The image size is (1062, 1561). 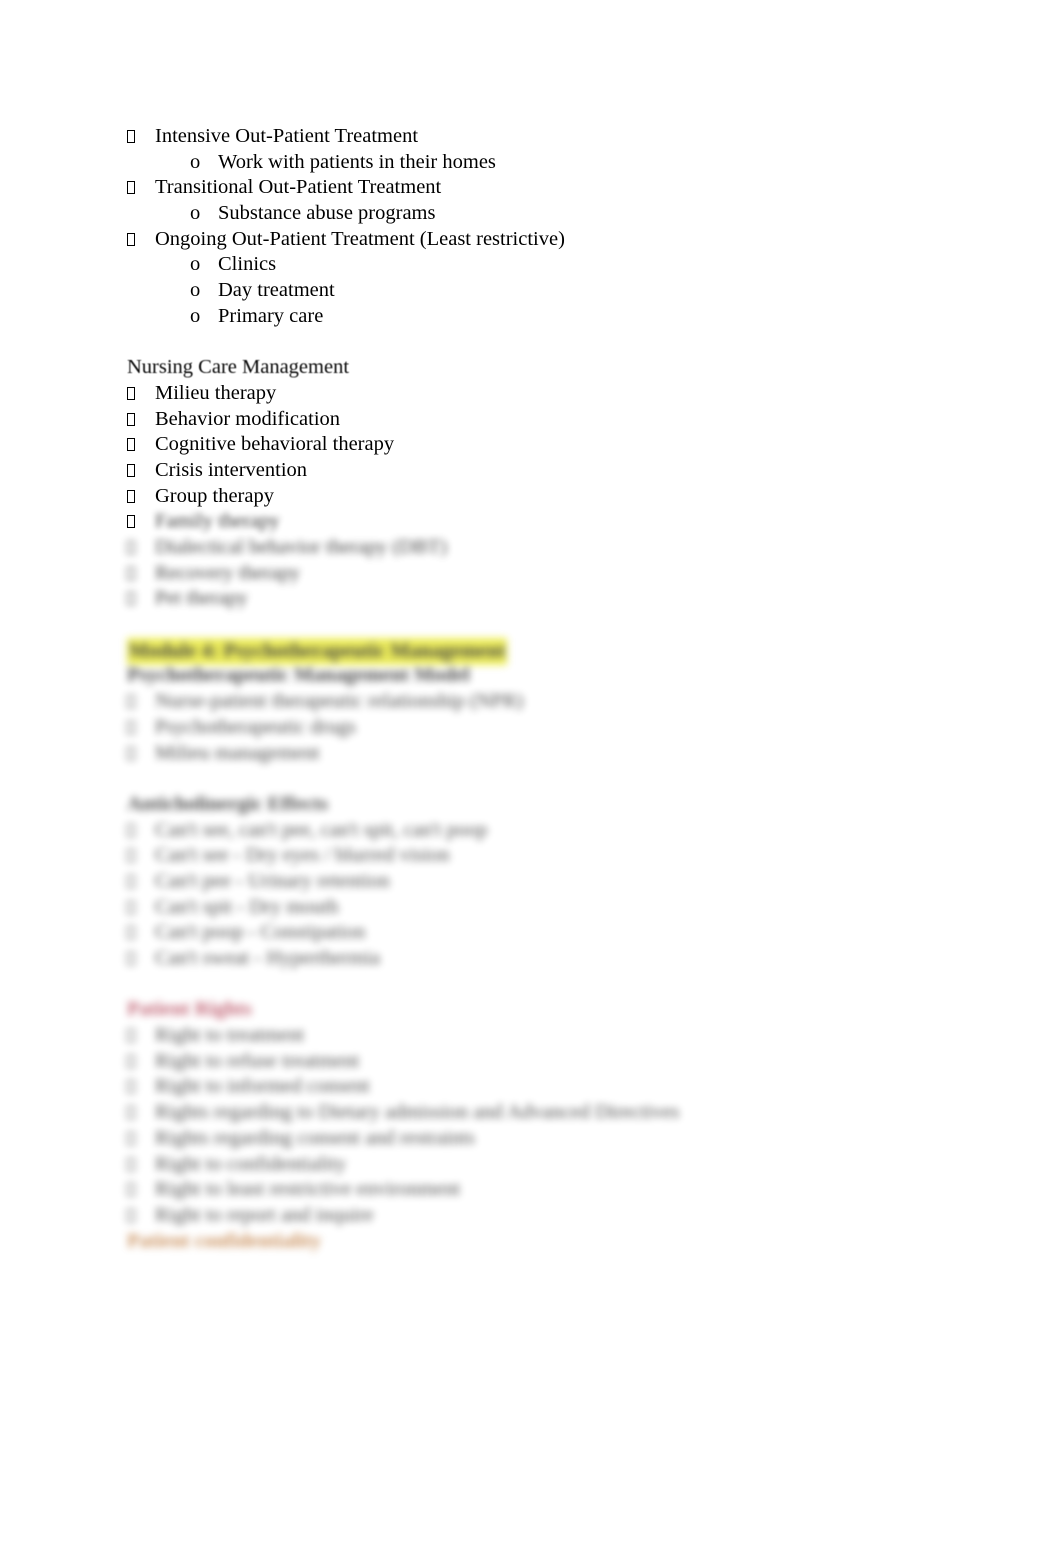 I want to click on list-item: Right to confidentiality, so click(x=527, y=1165).